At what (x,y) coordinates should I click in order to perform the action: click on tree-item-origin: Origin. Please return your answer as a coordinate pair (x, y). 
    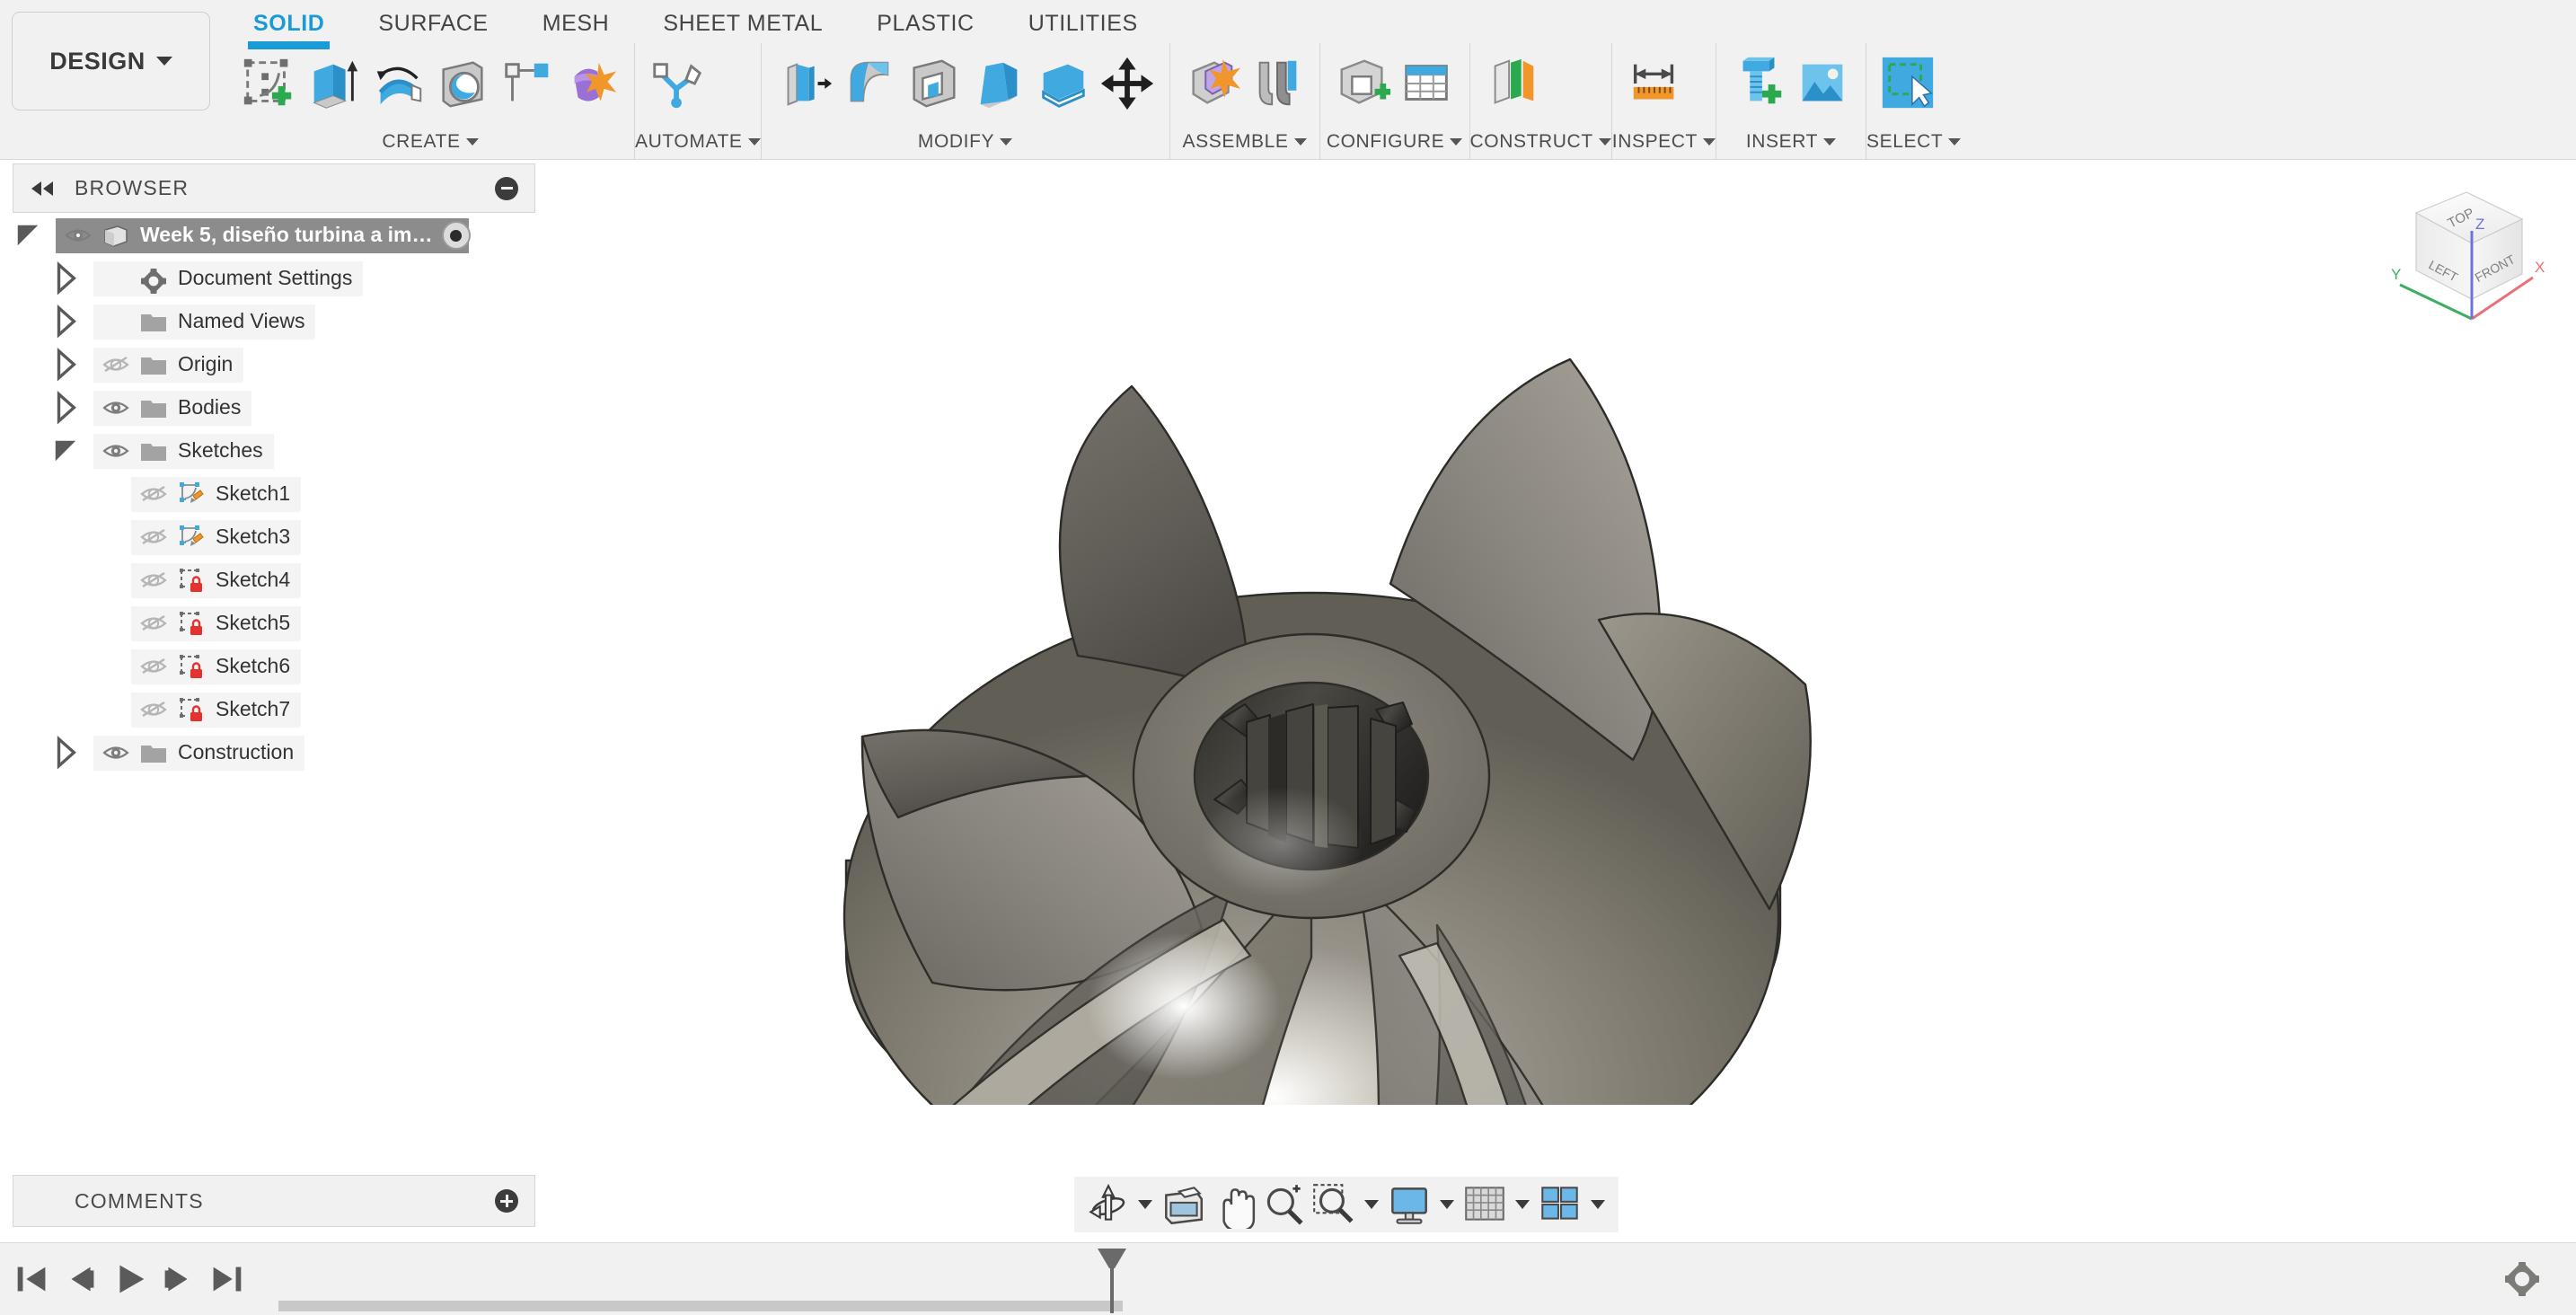
    Looking at the image, I should click on (274, 364).